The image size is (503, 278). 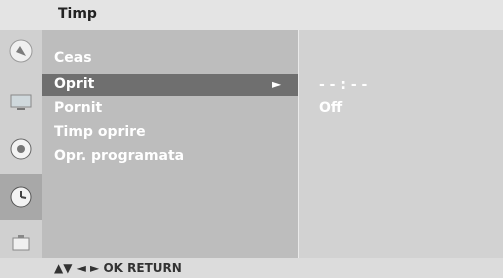 I want to click on sidebar-item-audio, so click(x=21, y=149).